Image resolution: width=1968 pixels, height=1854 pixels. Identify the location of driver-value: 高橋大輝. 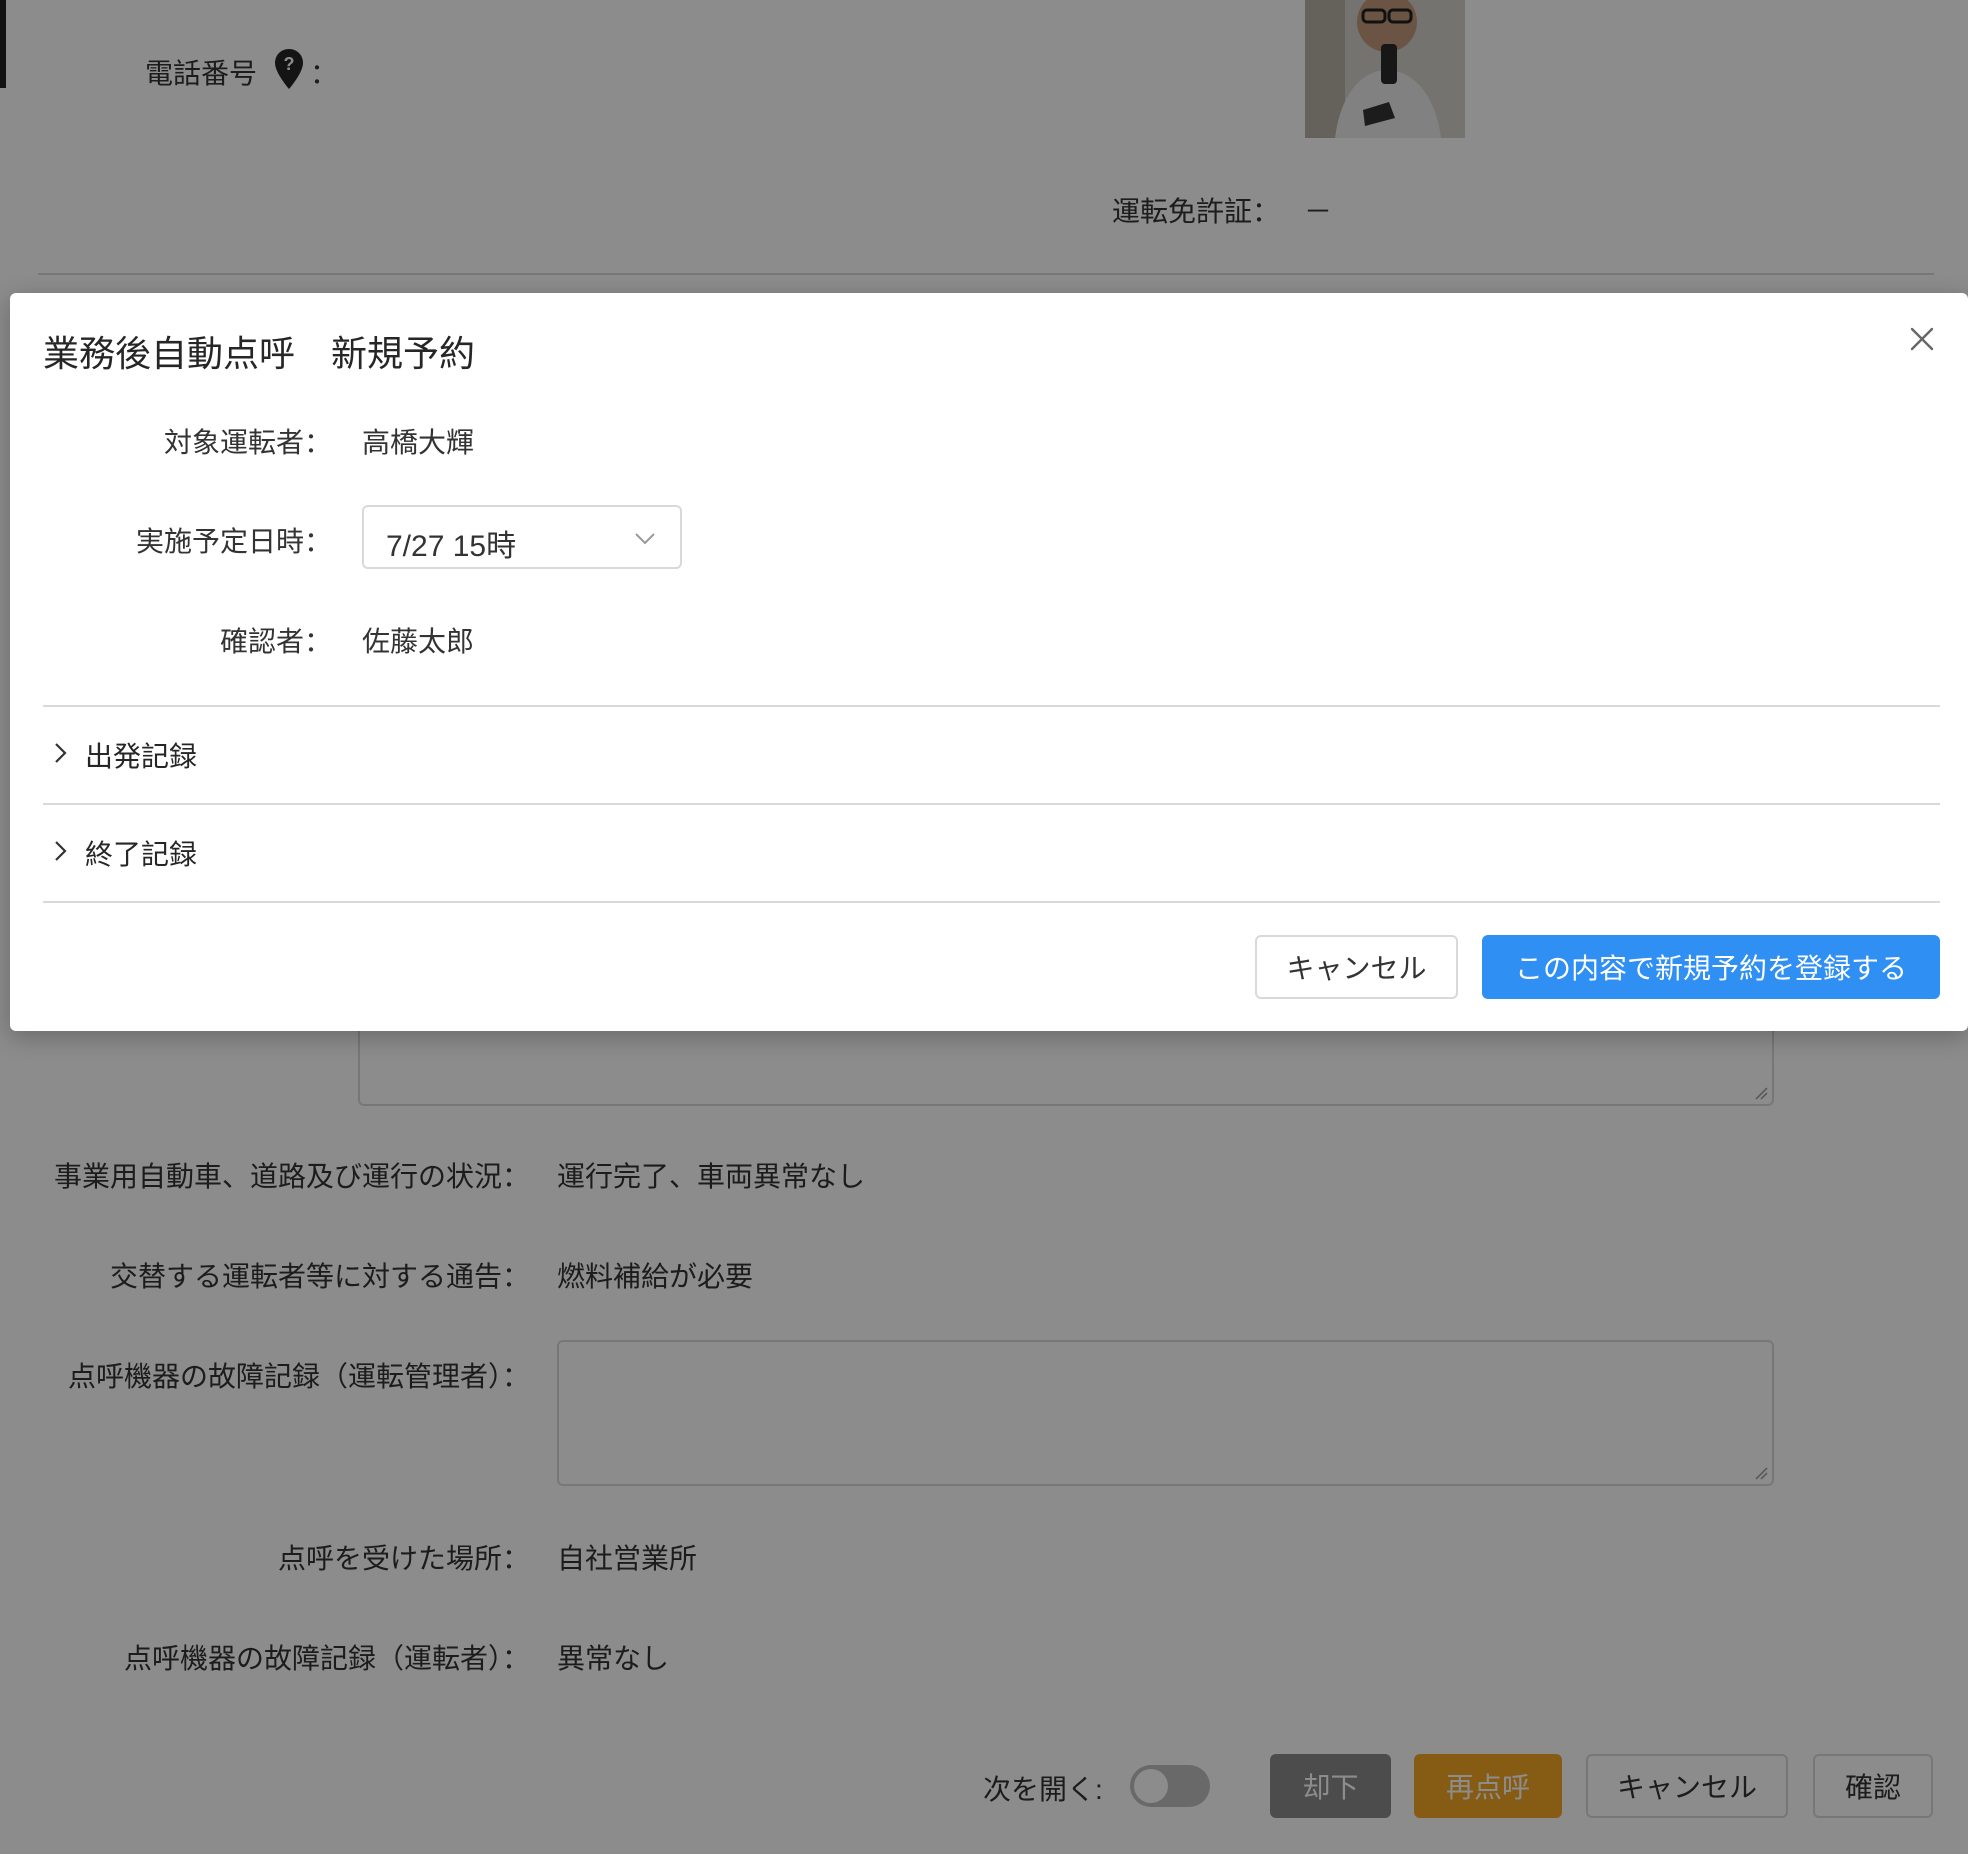
(418, 442).